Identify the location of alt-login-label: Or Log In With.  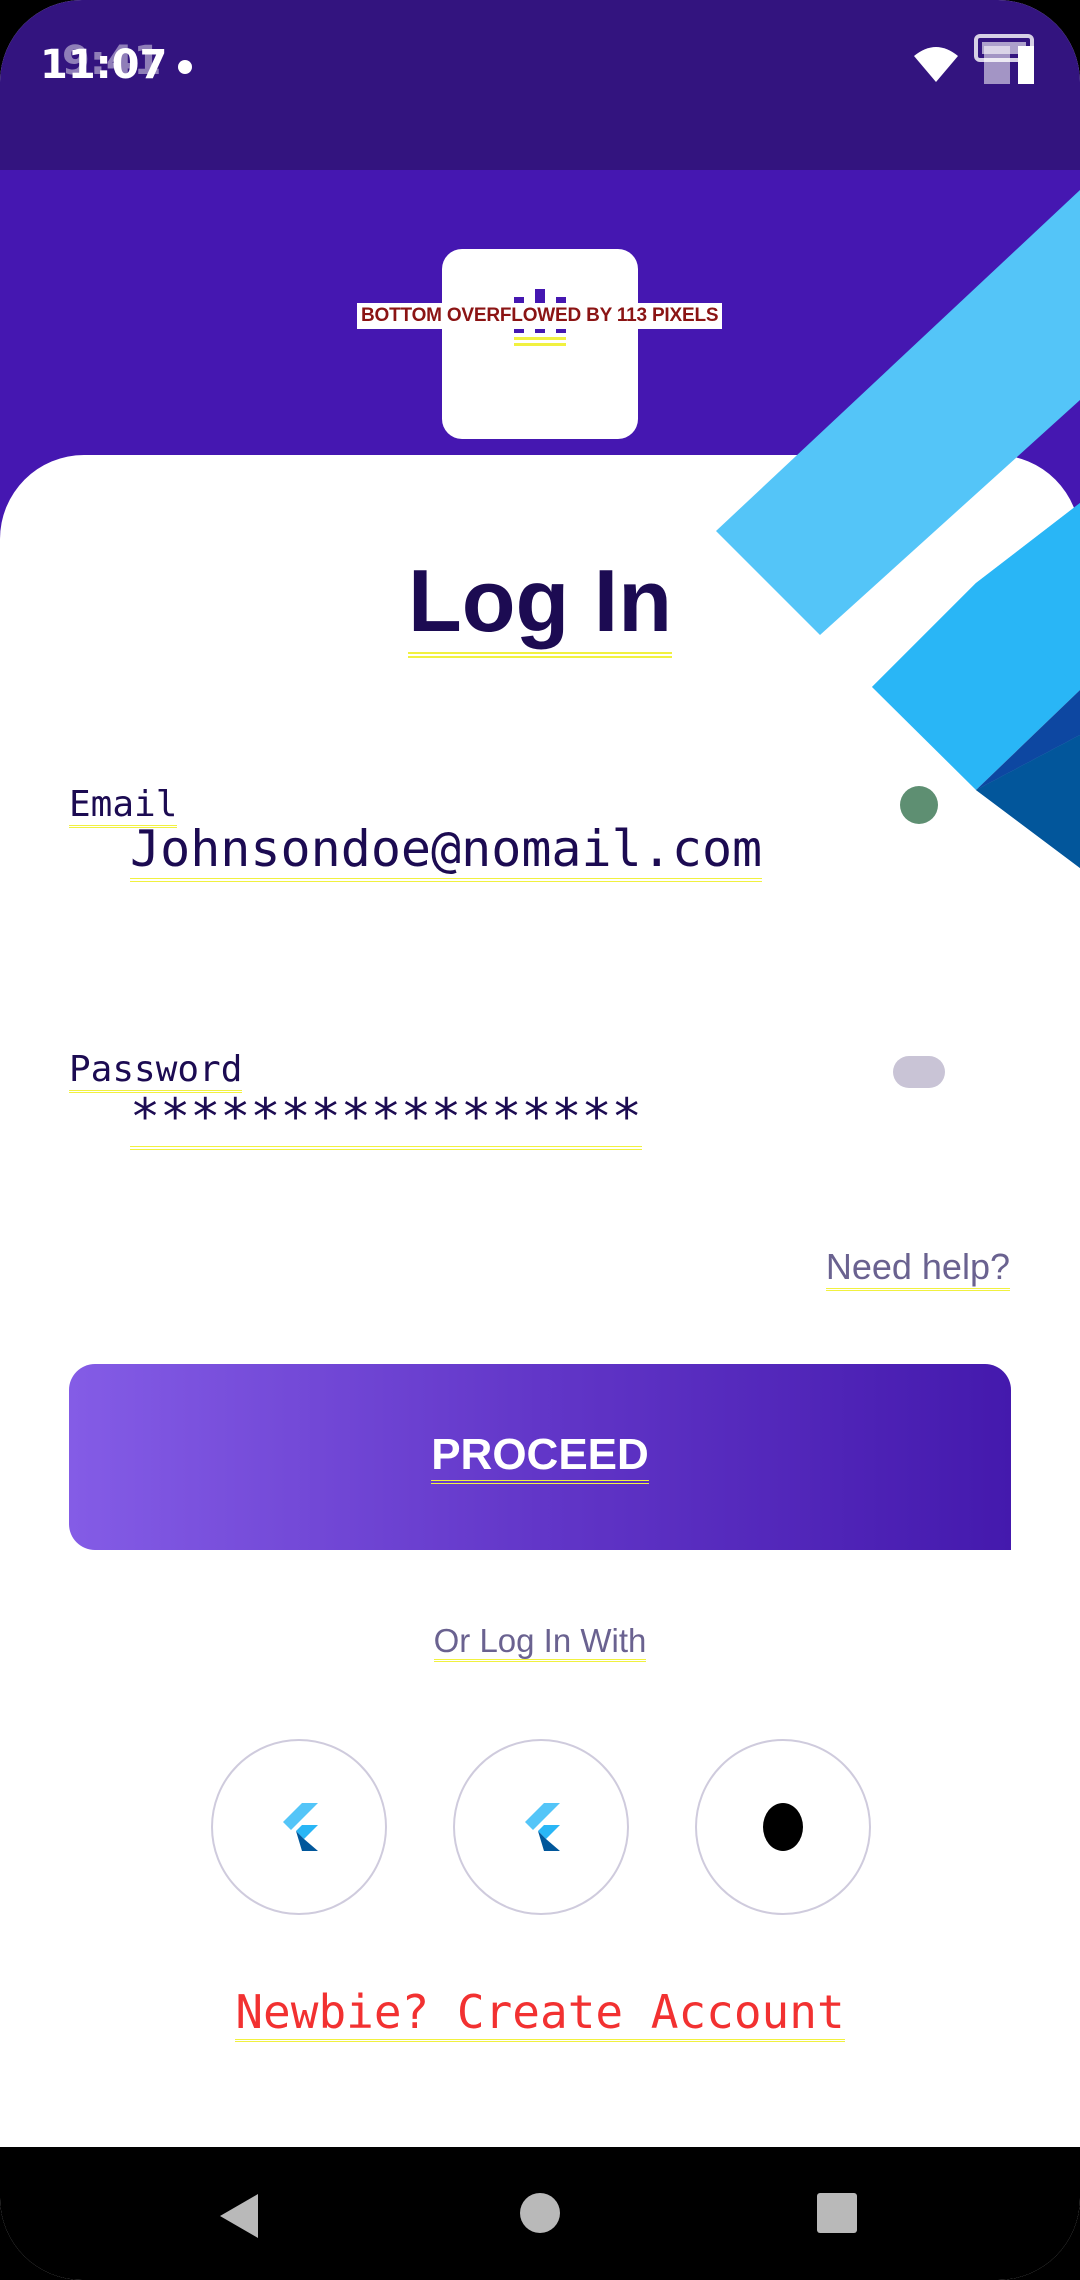
(540, 1642).